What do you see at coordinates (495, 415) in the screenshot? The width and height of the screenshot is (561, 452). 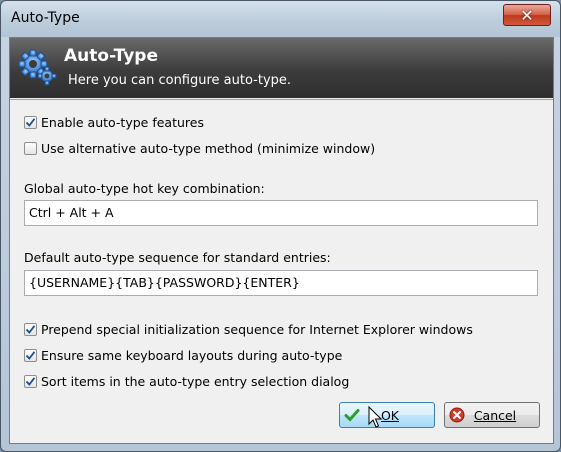 I see `cancel-label: Cancel` at bounding box center [495, 415].